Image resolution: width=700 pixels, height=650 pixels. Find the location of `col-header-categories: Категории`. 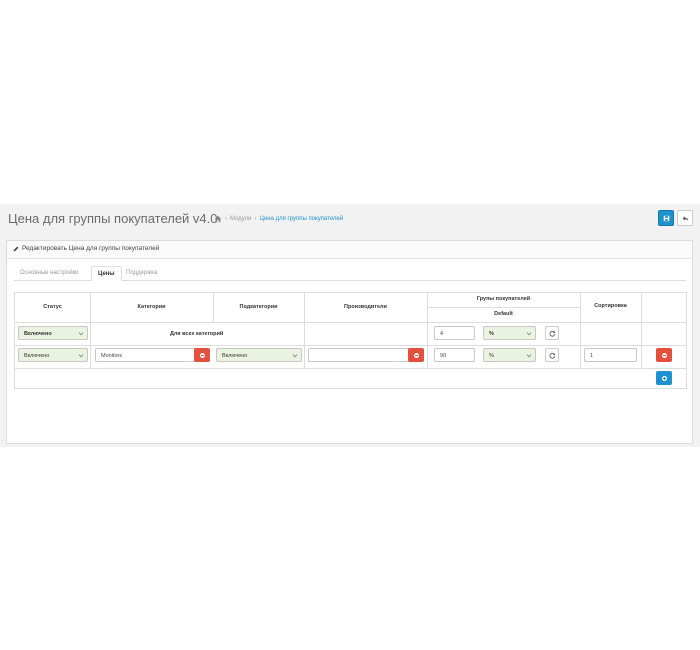

col-header-categories: Категории is located at coordinates (151, 307).